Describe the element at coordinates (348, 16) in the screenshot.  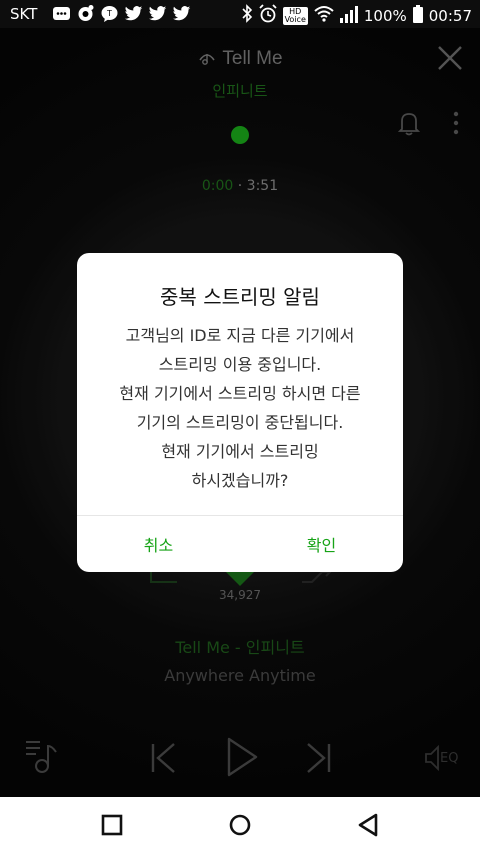
I see `signal-icon` at that location.